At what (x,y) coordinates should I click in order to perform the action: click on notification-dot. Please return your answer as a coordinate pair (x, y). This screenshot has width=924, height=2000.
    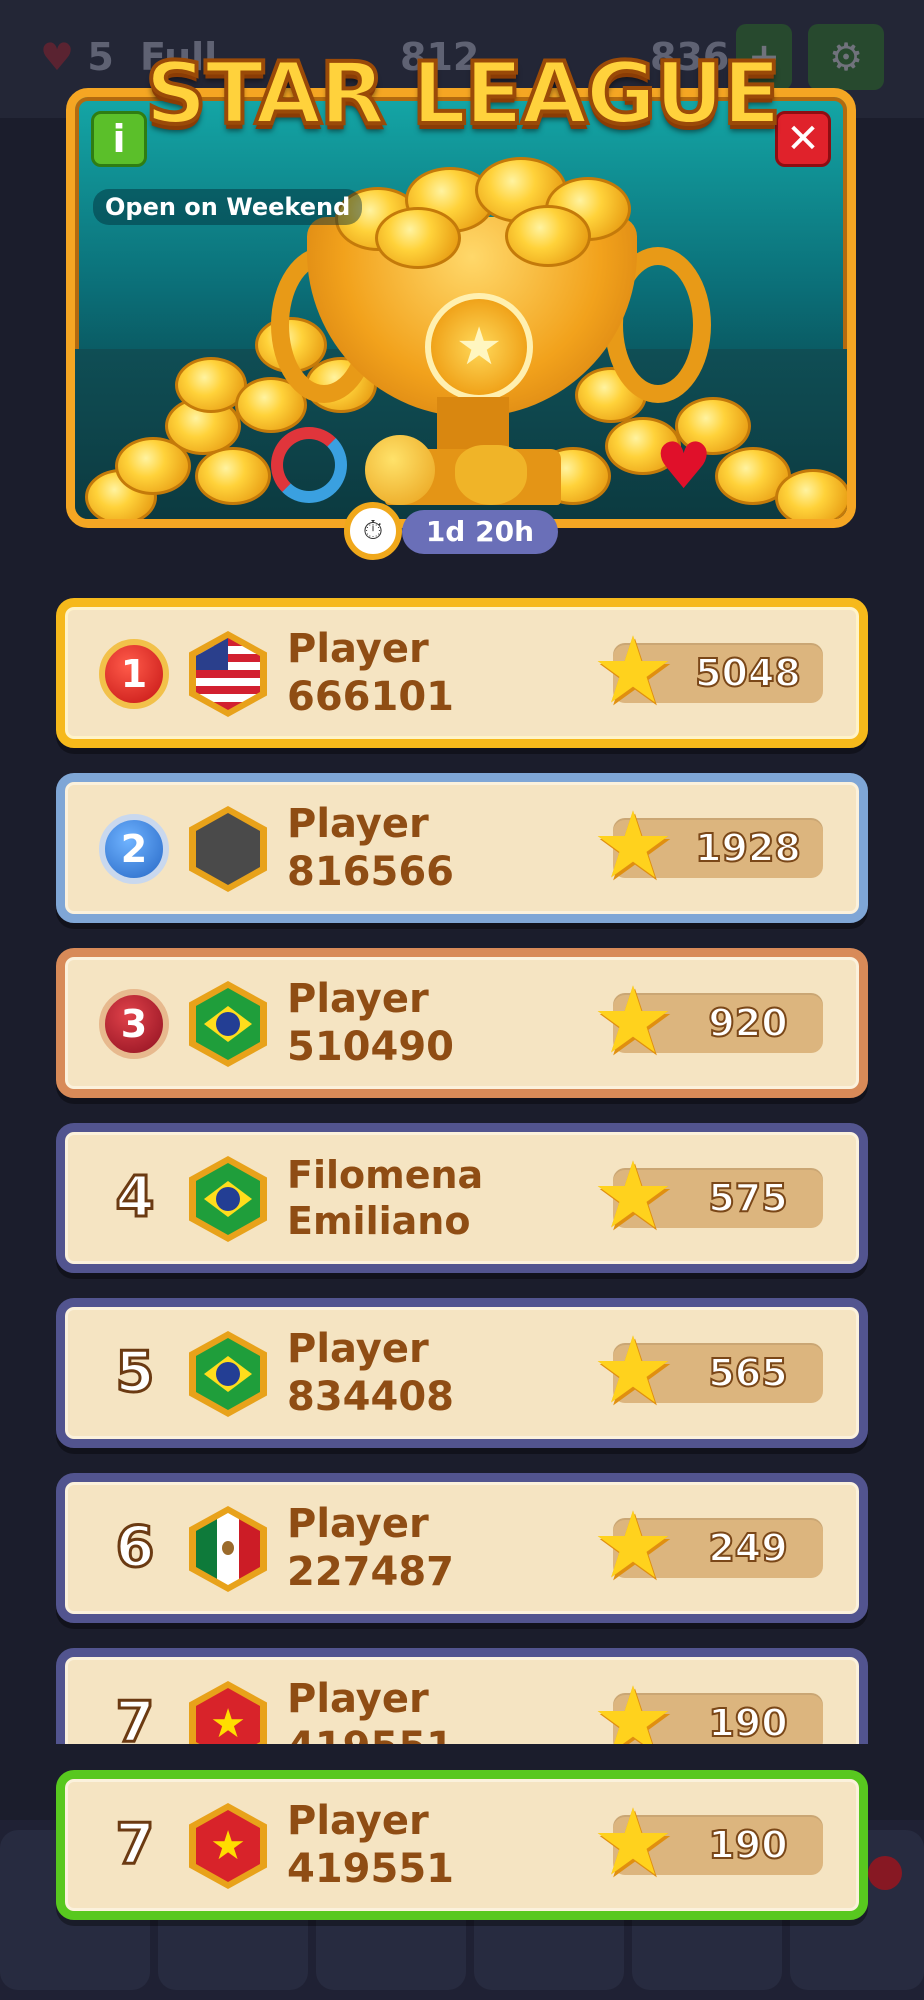
    Looking at the image, I should click on (885, 1873).